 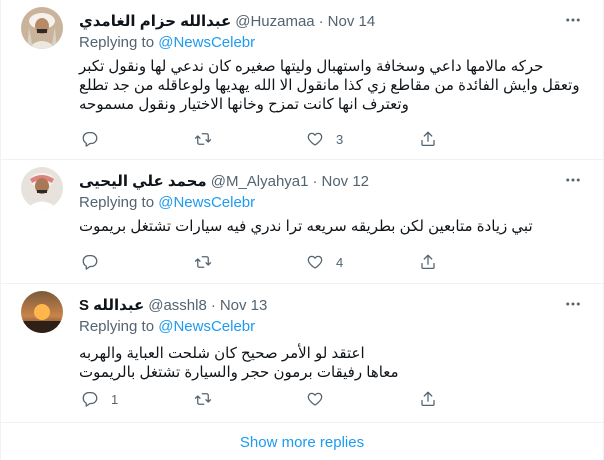 I want to click on like-button, so click(x=362, y=399).